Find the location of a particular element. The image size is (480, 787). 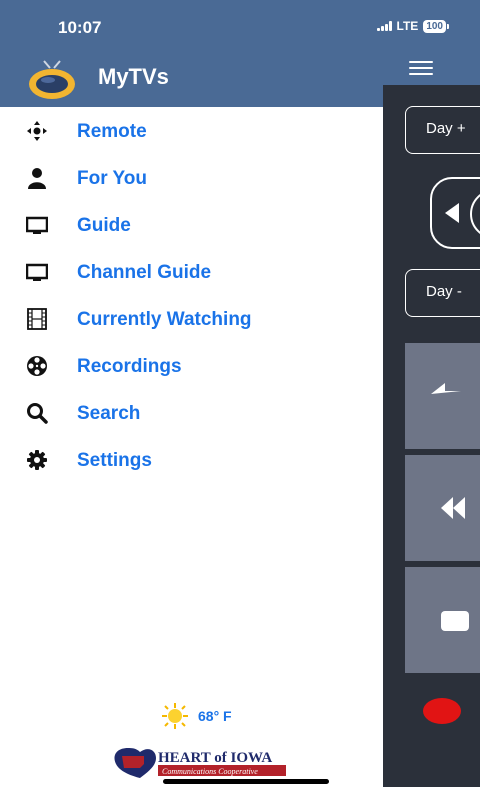

network-type: LTE is located at coordinates (407, 26).